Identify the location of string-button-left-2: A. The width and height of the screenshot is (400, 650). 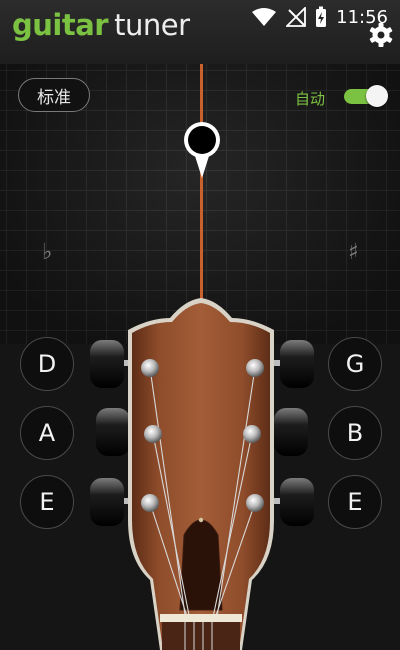
(47, 433).